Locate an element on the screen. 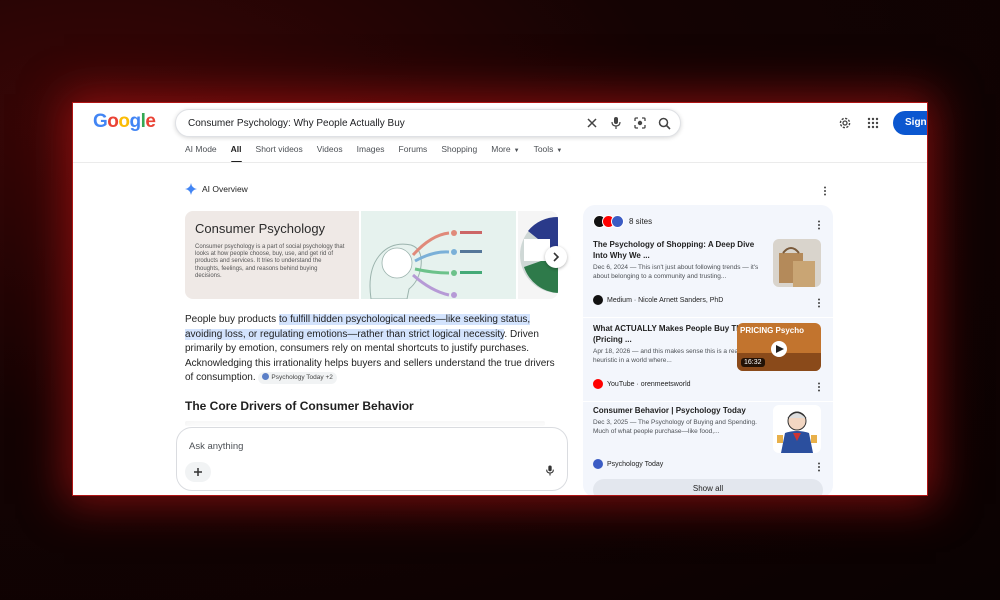 The image size is (1000, 600). section-heading: The Core Drivers of Consumer Behavior is located at coordinates (299, 406).